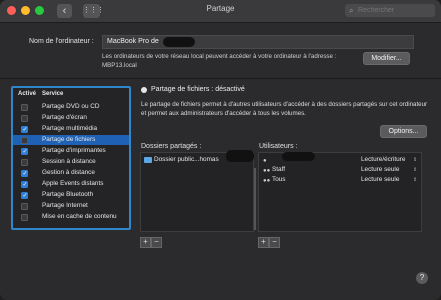 This screenshot has width=441, height=300. Describe the element at coordinates (145, 242) in the screenshot. I see `add-folder-button: +` at that location.